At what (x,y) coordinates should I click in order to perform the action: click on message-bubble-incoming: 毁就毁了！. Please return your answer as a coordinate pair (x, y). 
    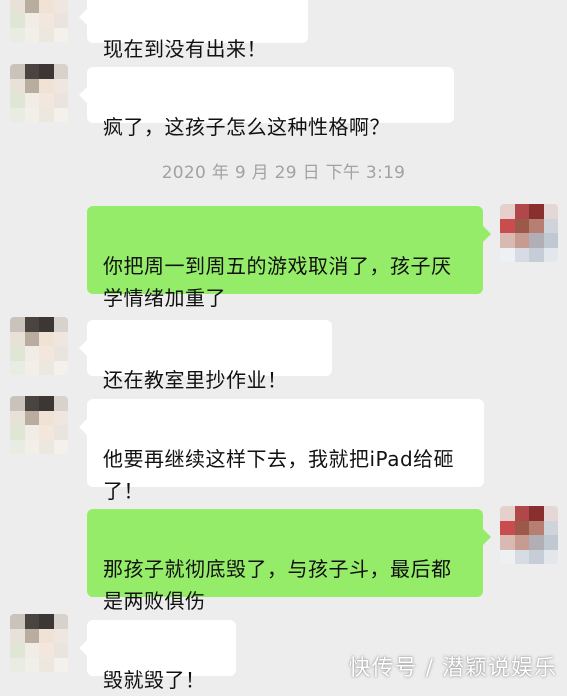
    Looking at the image, I should click on (157, 656).